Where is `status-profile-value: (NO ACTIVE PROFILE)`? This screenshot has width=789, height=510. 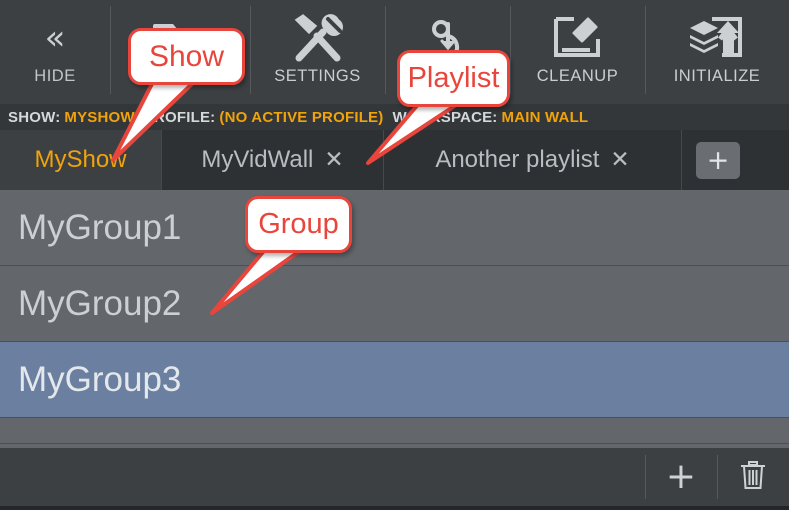 status-profile-value: (NO ACTIVE PROFILE) is located at coordinates (301, 117).